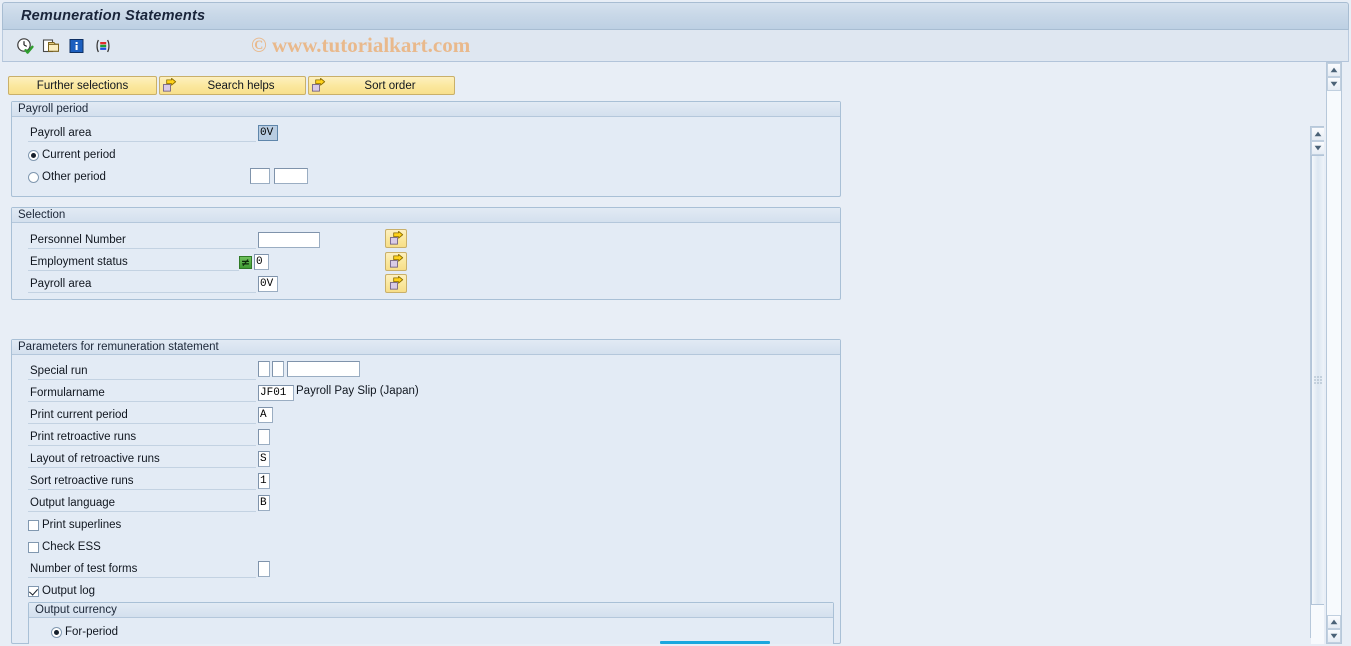  Describe the element at coordinates (142, 240) in the screenshot. I see `personnel-number-label: Personnel Number` at that location.